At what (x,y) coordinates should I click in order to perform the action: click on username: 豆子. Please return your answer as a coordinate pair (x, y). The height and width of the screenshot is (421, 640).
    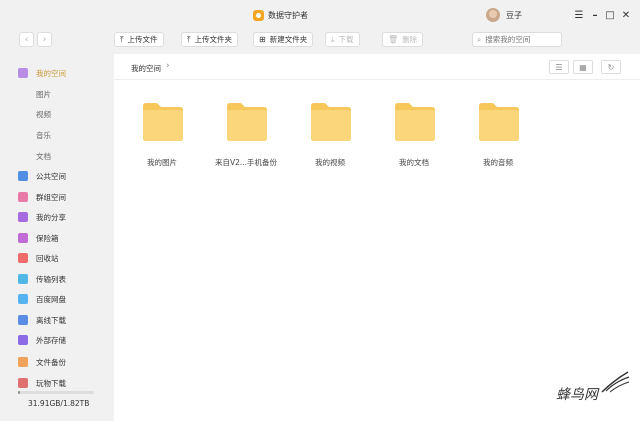
    Looking at the image, I should click on (514, 15).